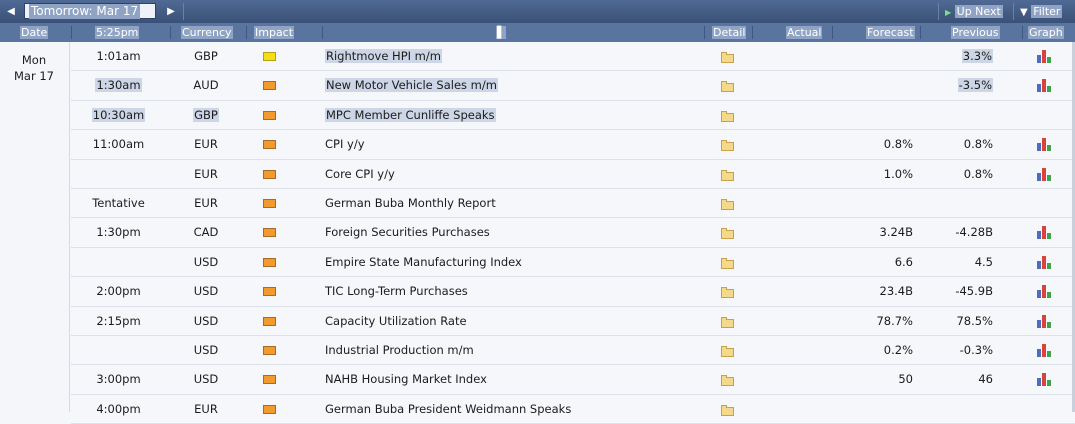 Image resolution: width=1075 pixels, height=424 pixels. Describe the element at coordinates (1024, 12) in the screenshot. I see `funnel-icon: ▼` at that location.